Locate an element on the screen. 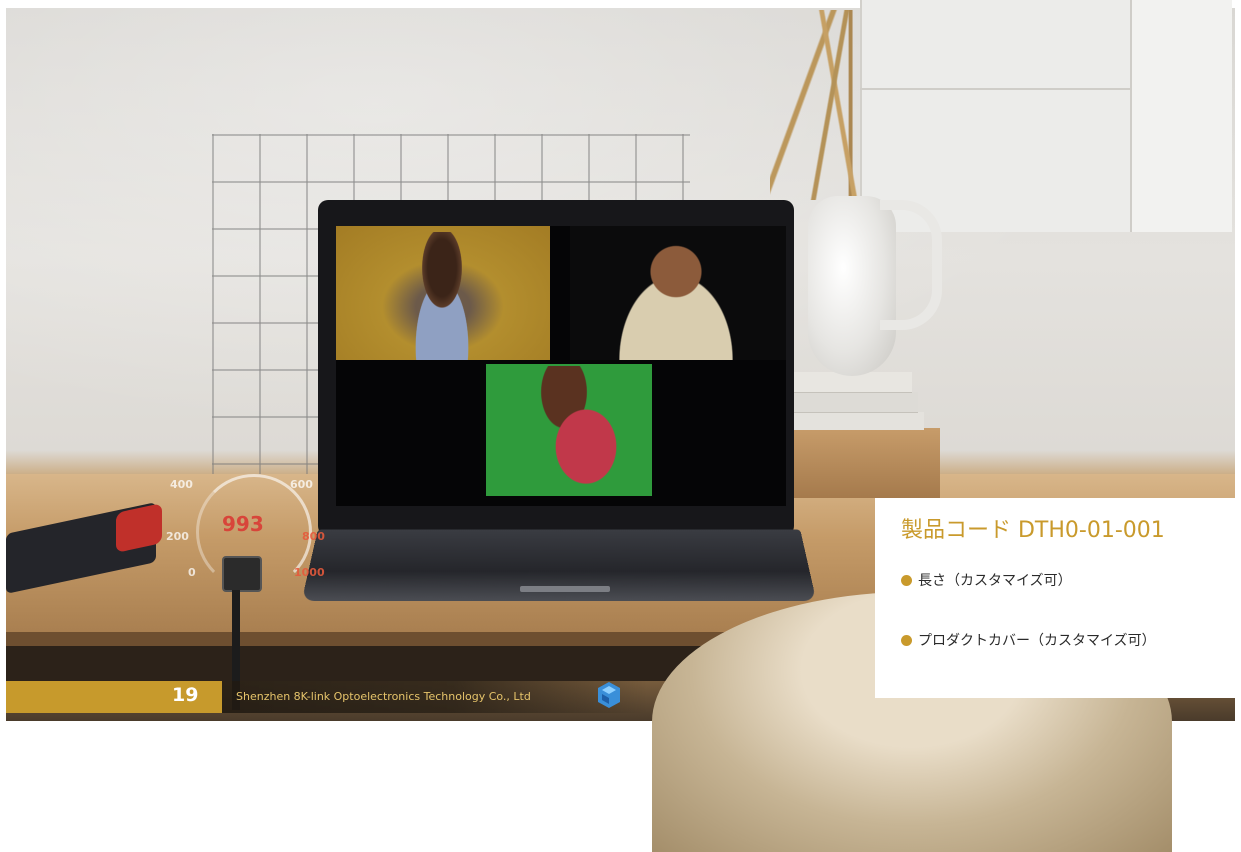  gauge-tick: 0 is located at coordinates (192, 572).